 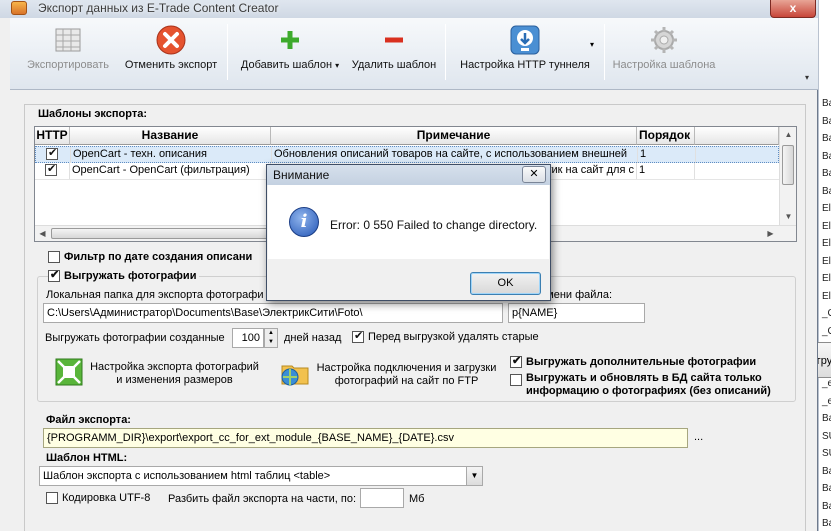 I want to click on days-suffix: дней назад, so click(x=313, y=338).